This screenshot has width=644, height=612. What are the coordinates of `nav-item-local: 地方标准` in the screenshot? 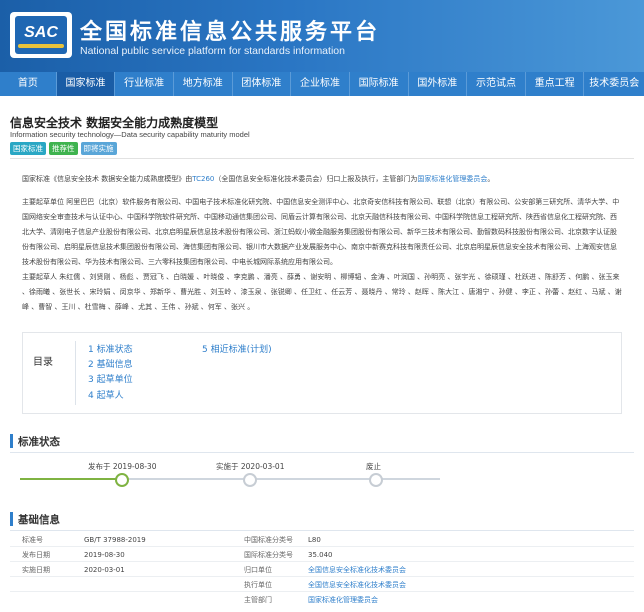 It's located at (203, 84).